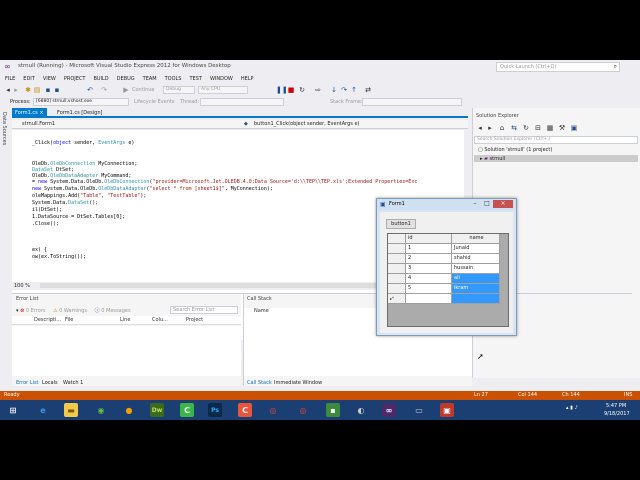  Describe the element at coordinates (73, 311) in the screenshot. I see `warnings-count: 0 Warnings` at that location.